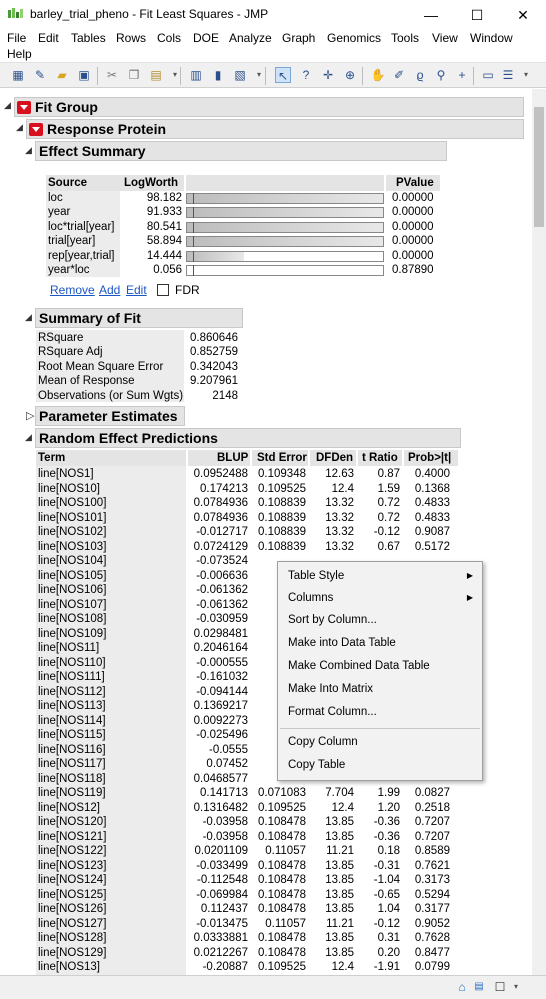 This screenshot has width=546, height=999. What do you see at coordinates (399, 75) in the screenshot?
I see `brush-icon: ✐` at bounding box center [399, 75].